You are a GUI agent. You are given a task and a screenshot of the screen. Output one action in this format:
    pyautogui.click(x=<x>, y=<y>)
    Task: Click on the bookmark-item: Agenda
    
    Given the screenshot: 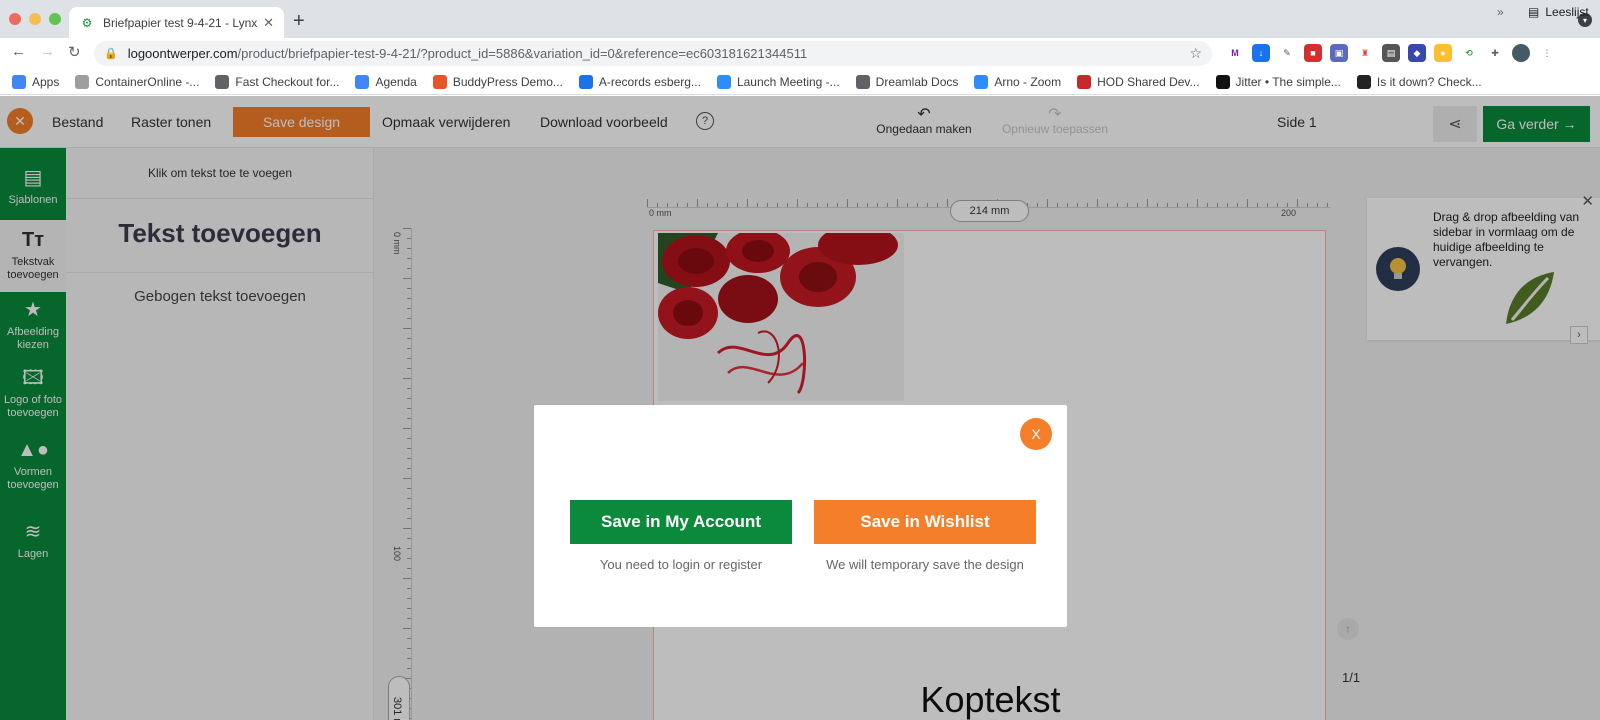 What is the action you would take?
    pyautogui.click(x=386, y=81)
    